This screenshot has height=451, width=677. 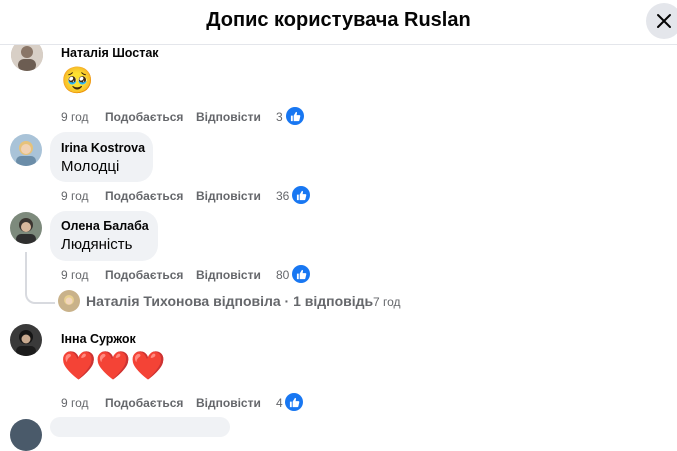 I want to click on comment-text: Людяність, so click(x=97, y=244).